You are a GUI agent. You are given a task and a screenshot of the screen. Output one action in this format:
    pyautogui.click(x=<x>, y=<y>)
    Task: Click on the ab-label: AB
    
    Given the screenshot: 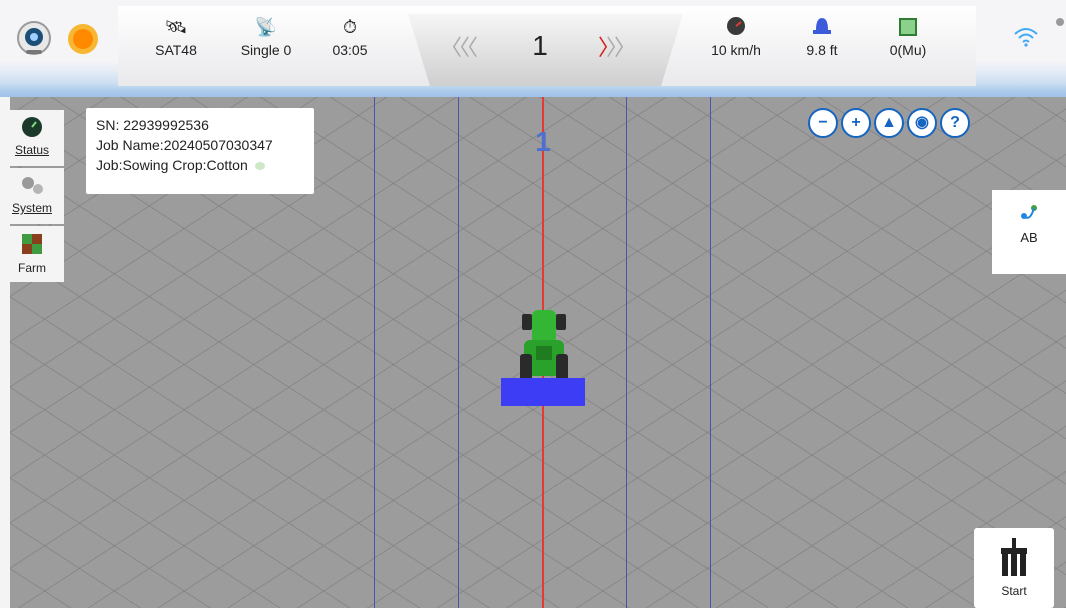 What is the action you would take?
    pyautogui.click(x=1029, y=237)
    